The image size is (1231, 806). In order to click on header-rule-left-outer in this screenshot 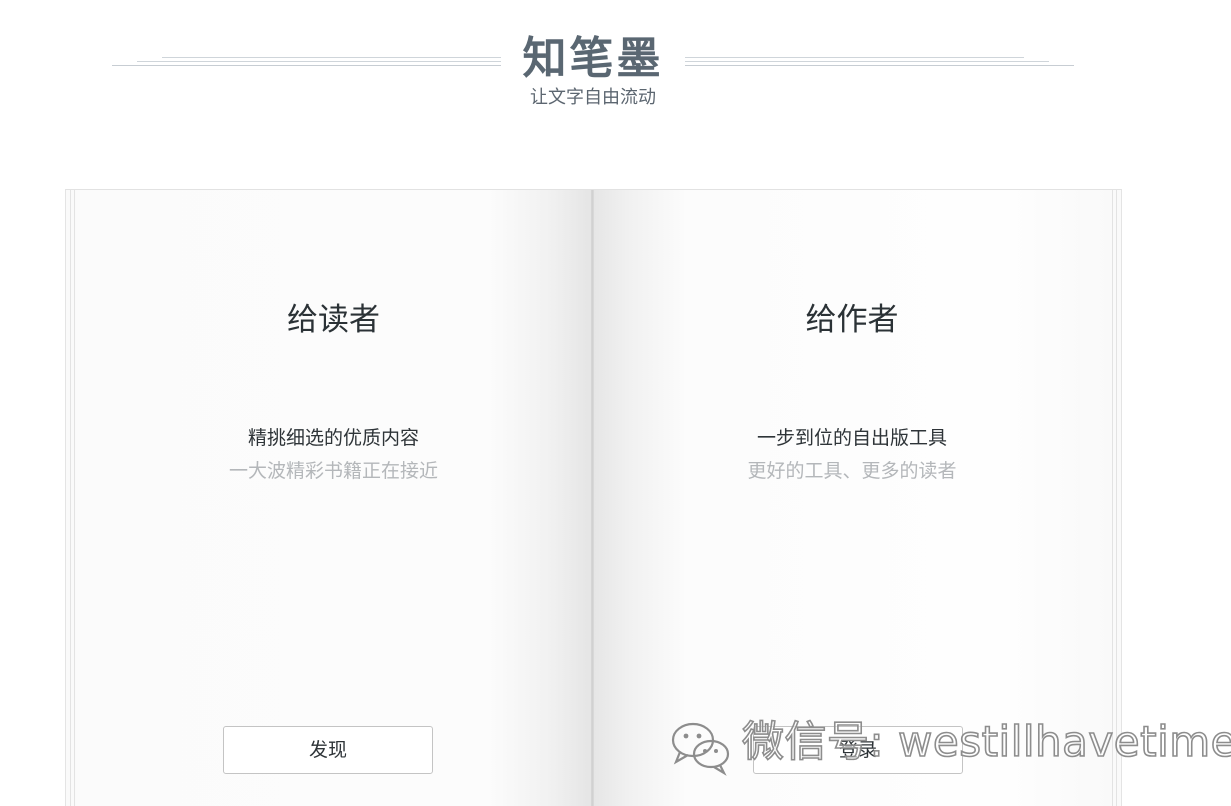, I will do `click(306, 65)`.